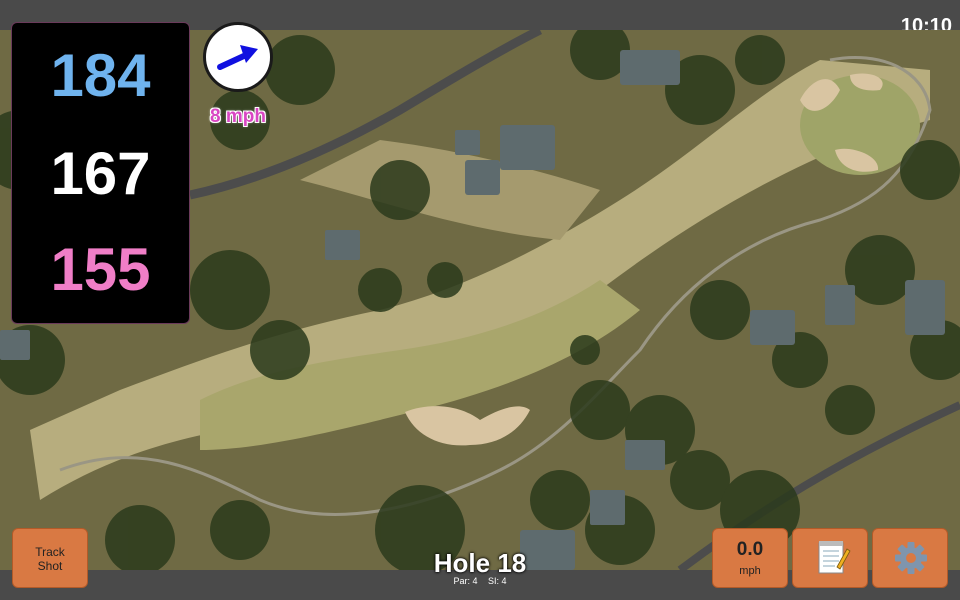 Image resolution: width=960 pixels, height=600 pixels. Describe the element at coordinates (480, 581) in the screenshot. I see `hole-details: Par: 4 SI: 4` at that location.